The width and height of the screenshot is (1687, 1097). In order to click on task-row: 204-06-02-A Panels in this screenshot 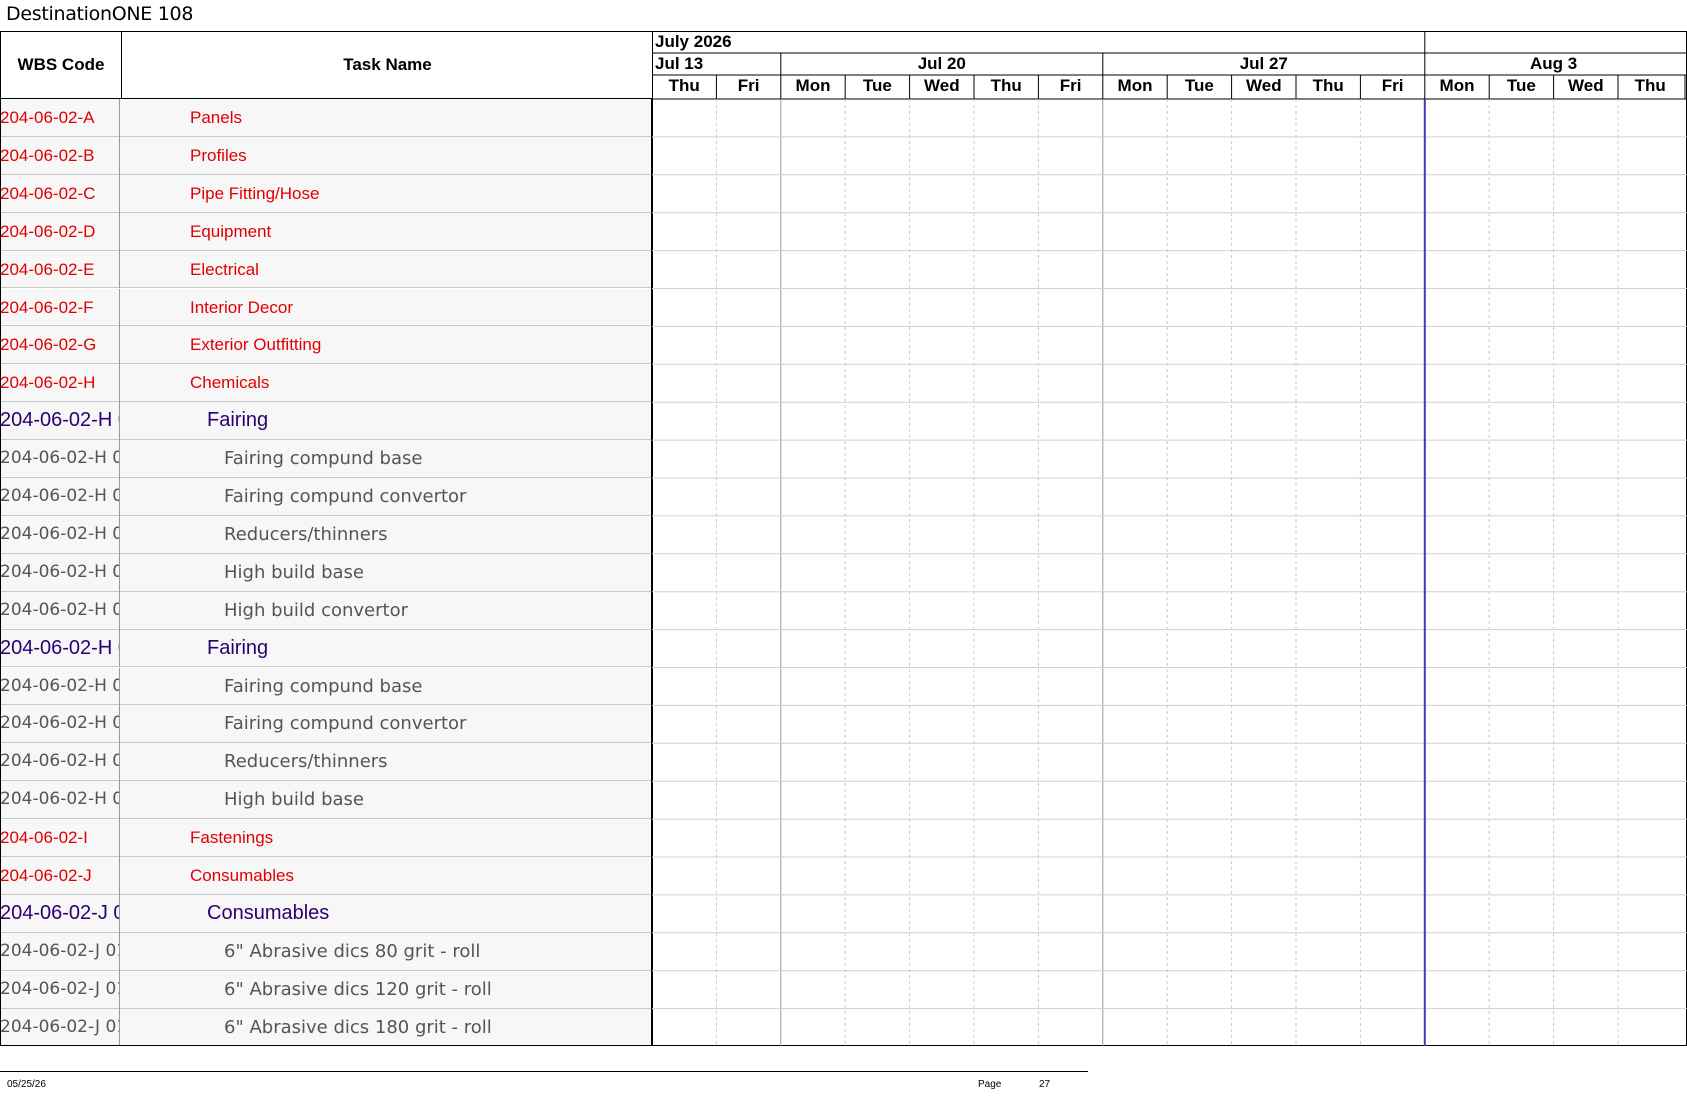, I will do `click(326, 118)`.